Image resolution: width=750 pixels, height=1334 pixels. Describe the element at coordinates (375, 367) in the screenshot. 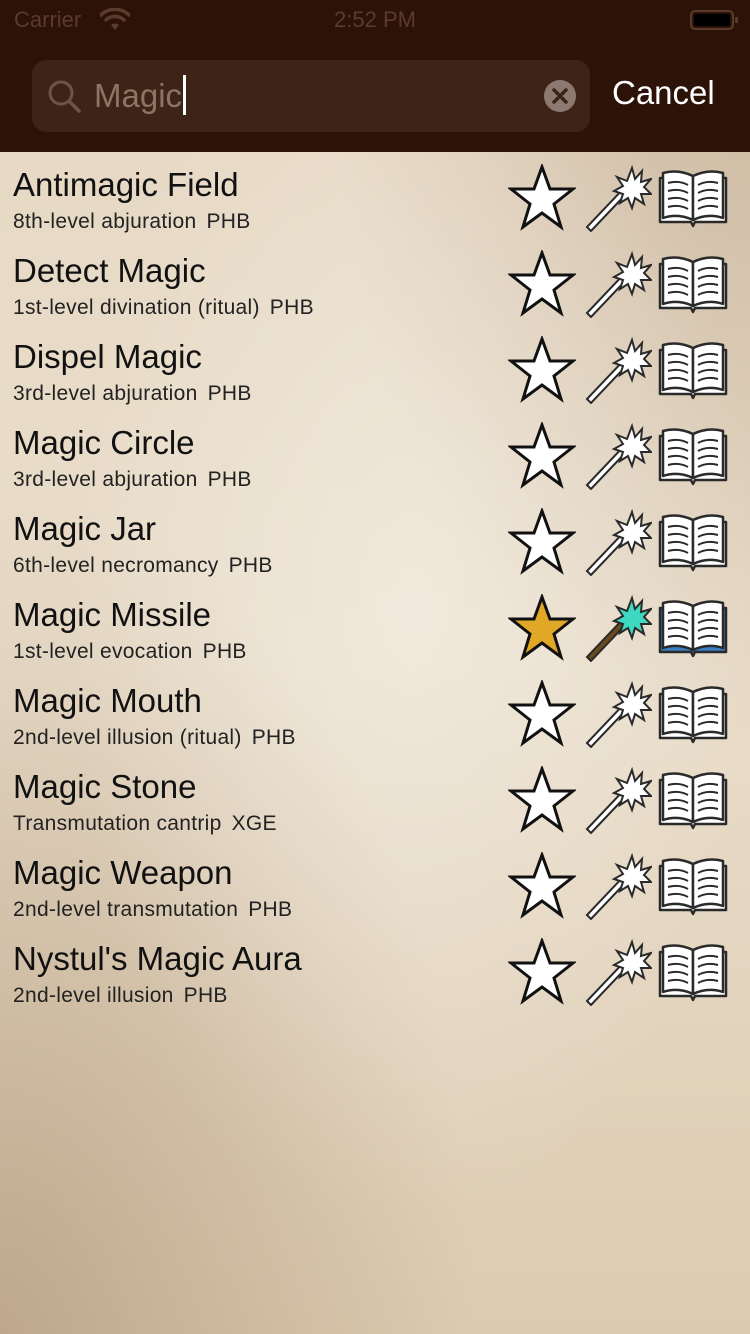

I see `spell-row: Dispel Magic 3rd-level abjuration PHB` at that location.